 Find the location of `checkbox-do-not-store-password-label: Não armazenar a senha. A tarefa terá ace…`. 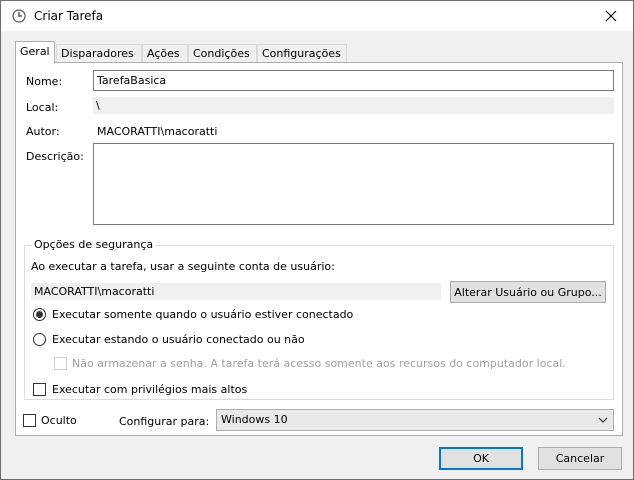

checkbox-do-not-store-password-label: Não armazenar a senha. A tarefa terá ace… is located at coordinates (319, 363).